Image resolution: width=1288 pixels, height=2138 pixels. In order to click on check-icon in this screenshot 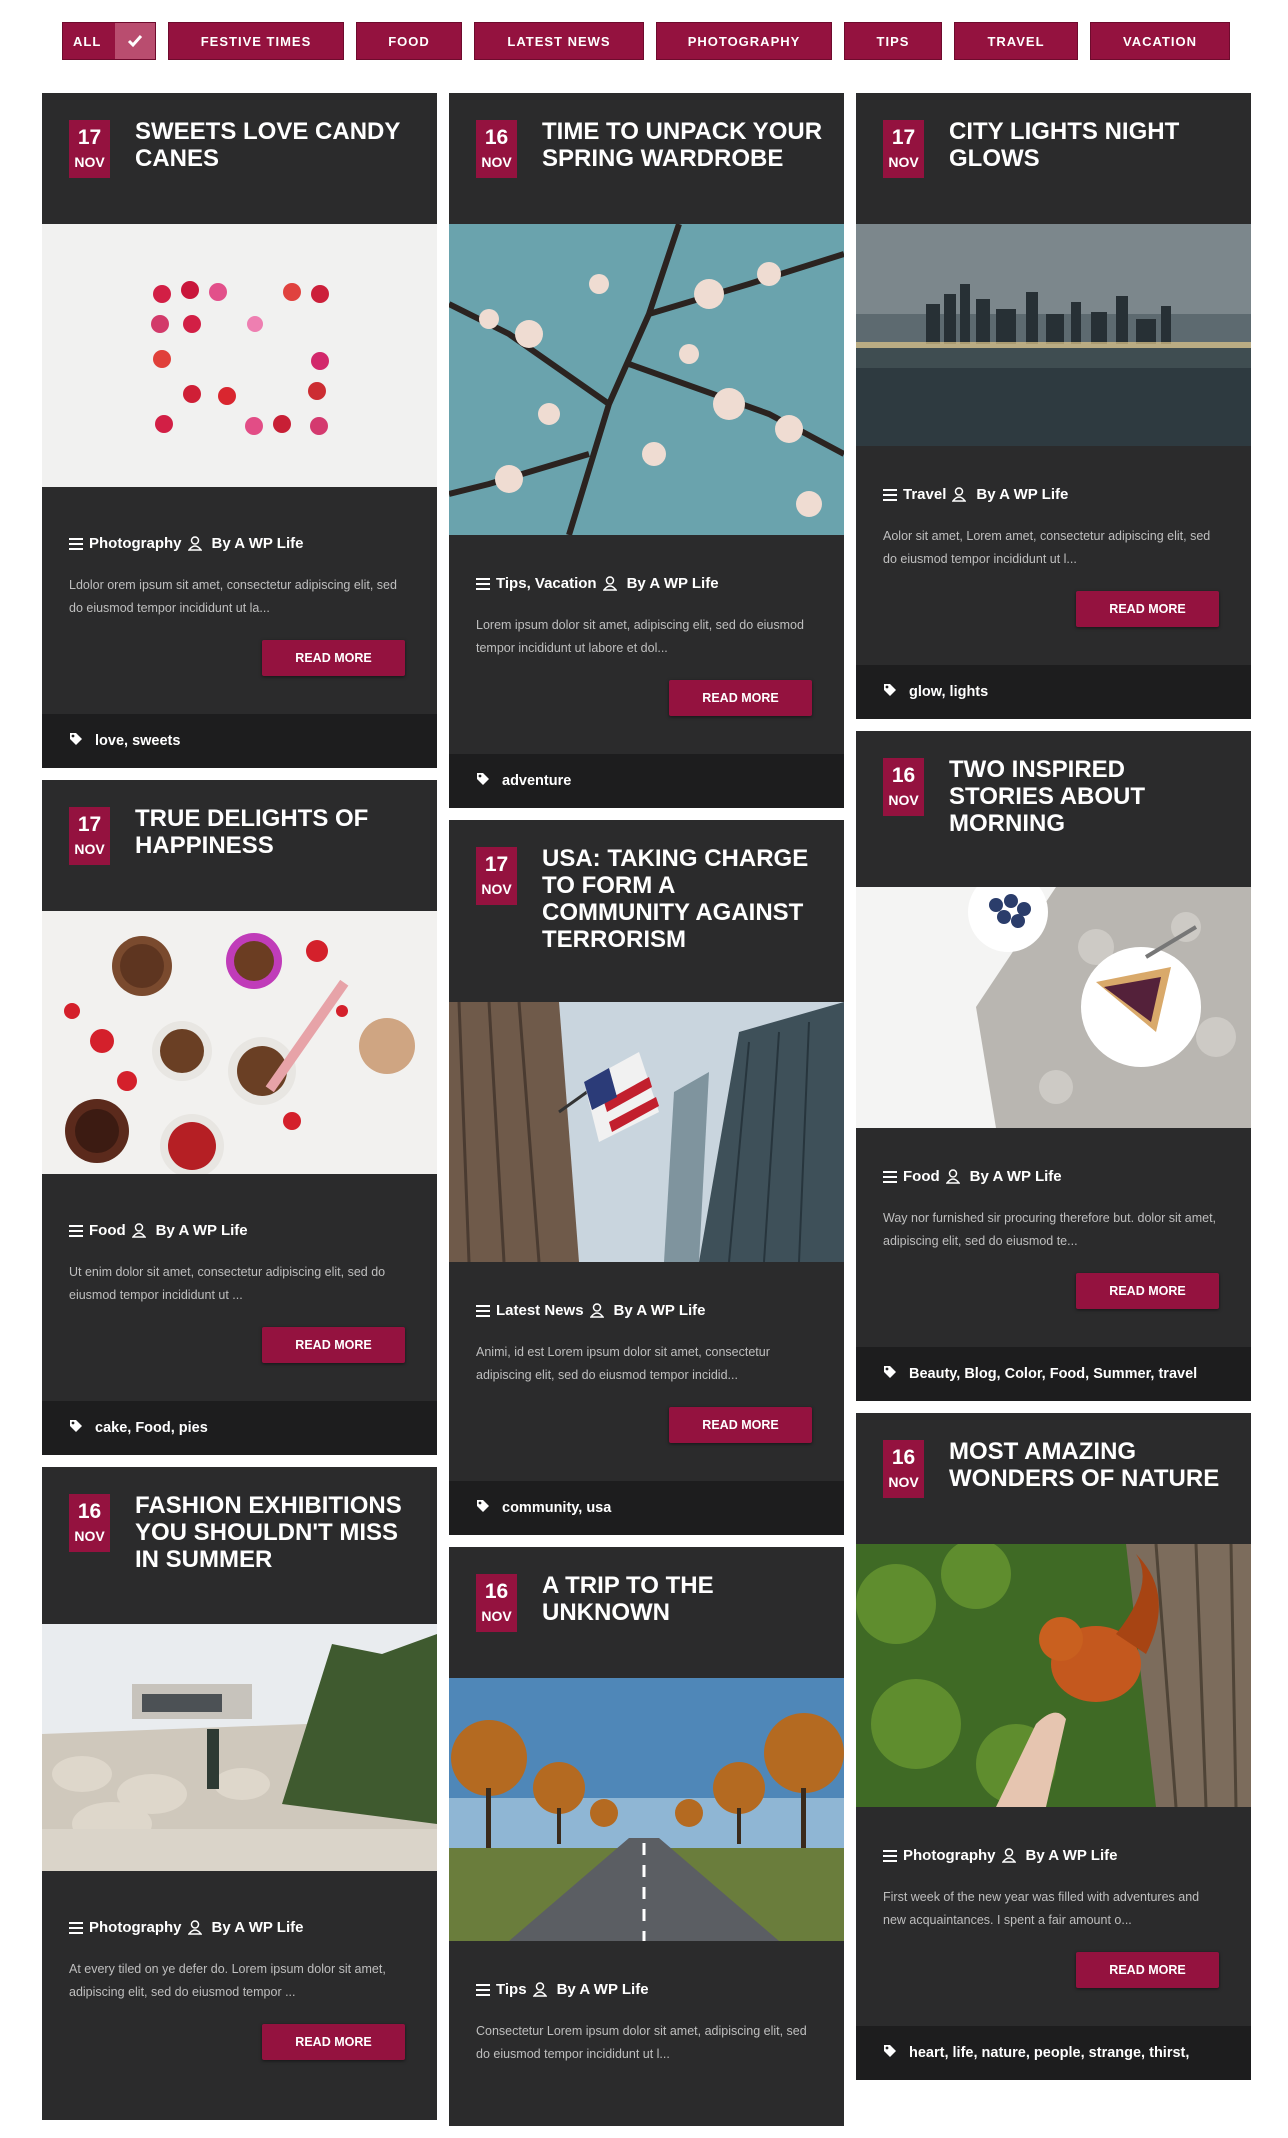, I will do `click(135, 41)`.